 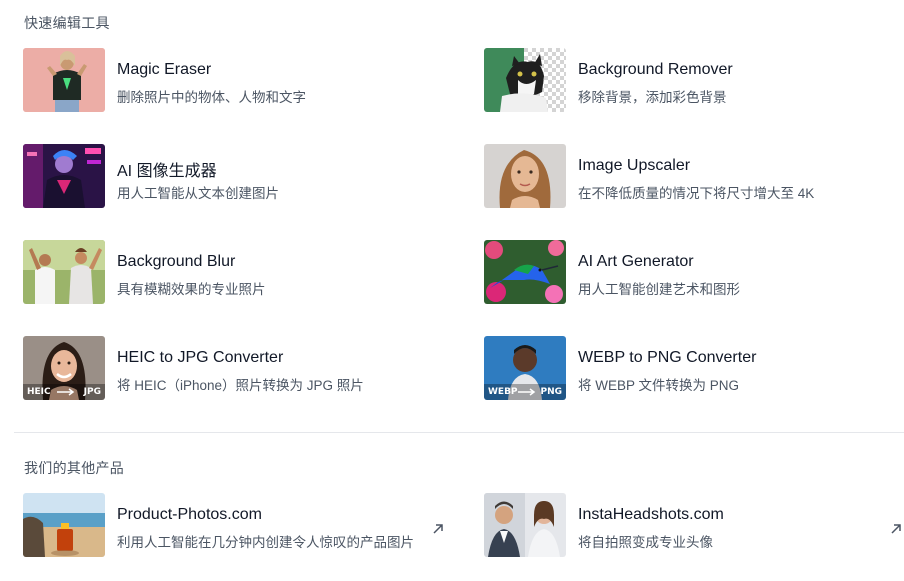 What do you see at coordinates (164, 69) in the screenshot?
I see `tool-title: Magic Eraser` at bounding box center [164, 69].